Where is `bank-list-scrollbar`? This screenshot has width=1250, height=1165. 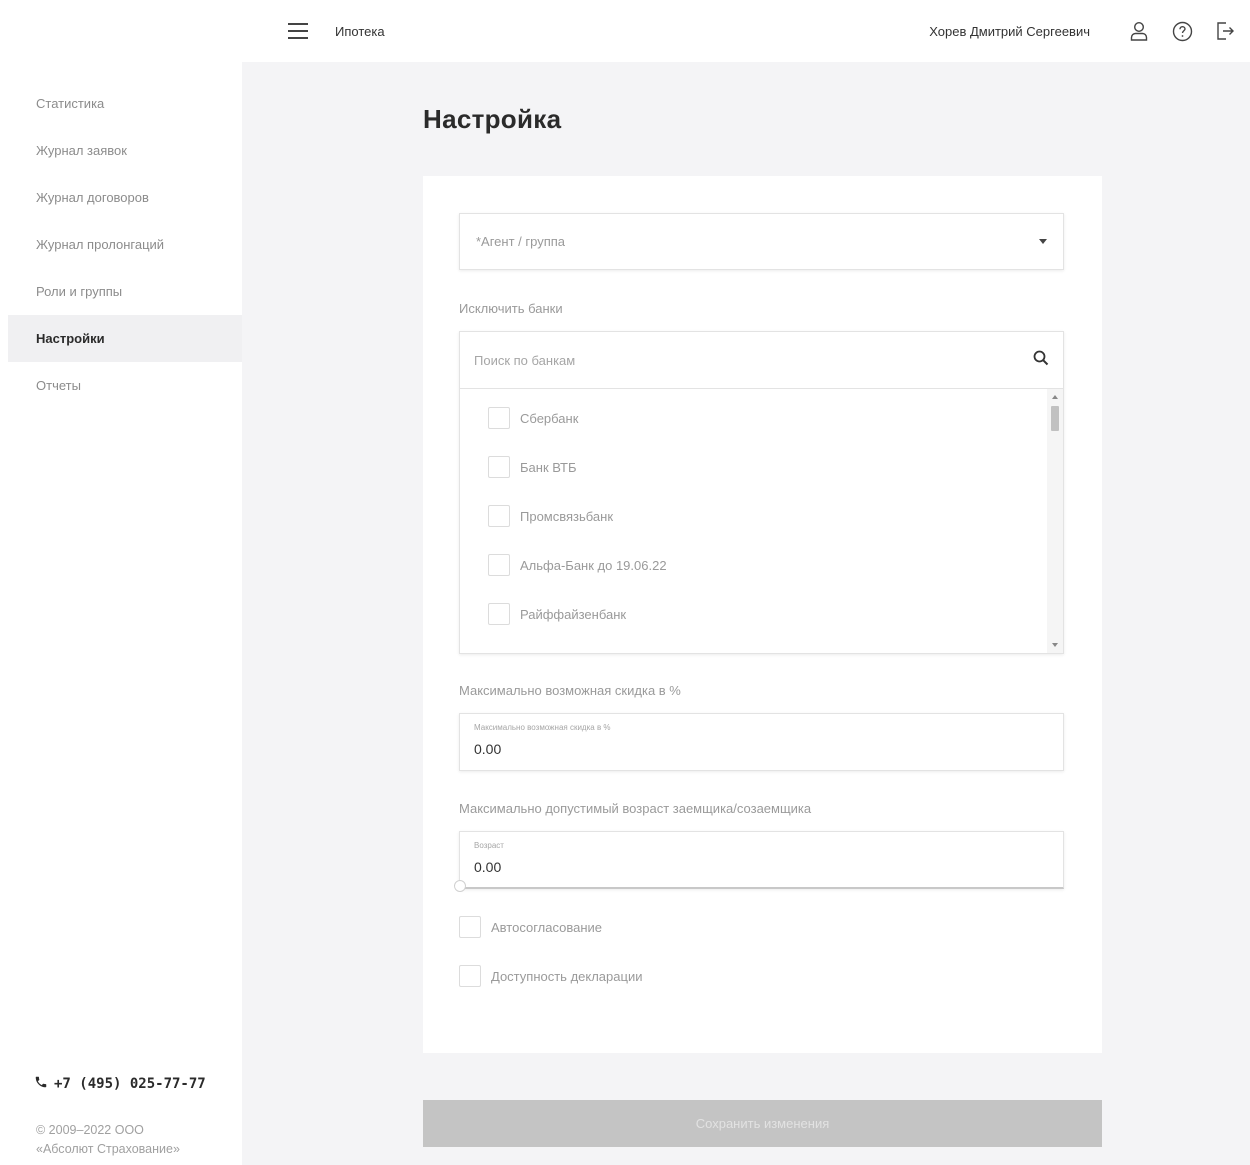
bank-list-scrollbar is located at coordinates (1055, 521).